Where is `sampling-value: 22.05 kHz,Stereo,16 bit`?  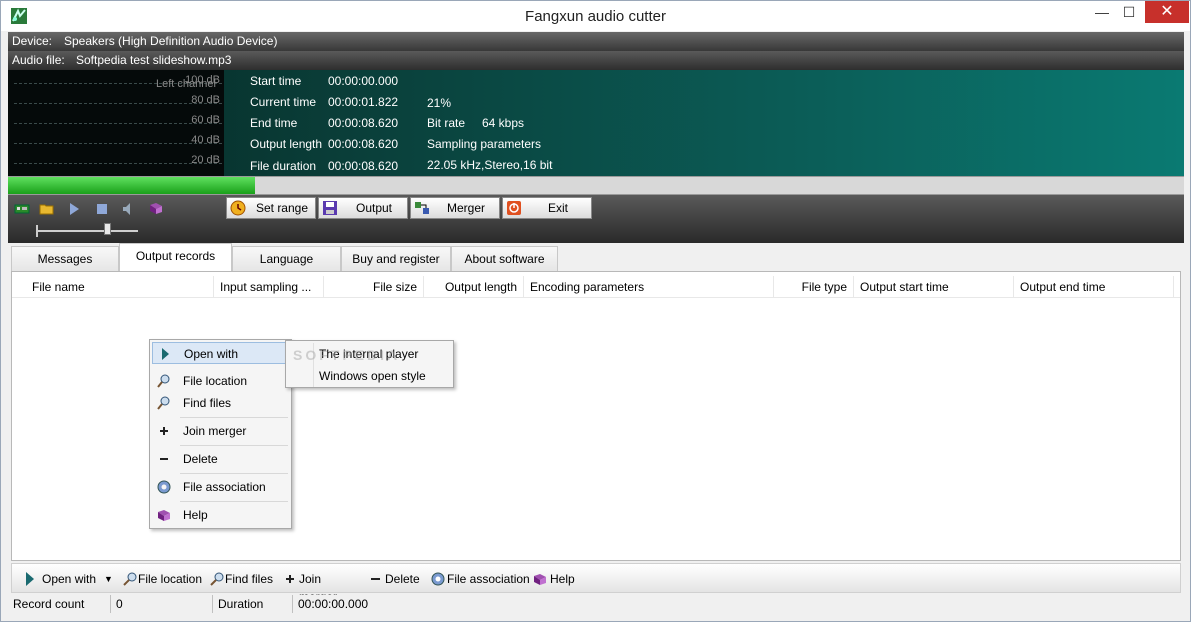
sampling-value: 22.05 kHz,Stereo,16 bit is located at coordinates (490, 165).